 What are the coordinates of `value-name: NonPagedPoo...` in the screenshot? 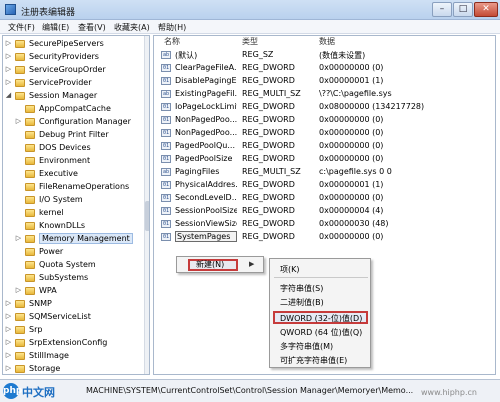 It's located at (206, 119).